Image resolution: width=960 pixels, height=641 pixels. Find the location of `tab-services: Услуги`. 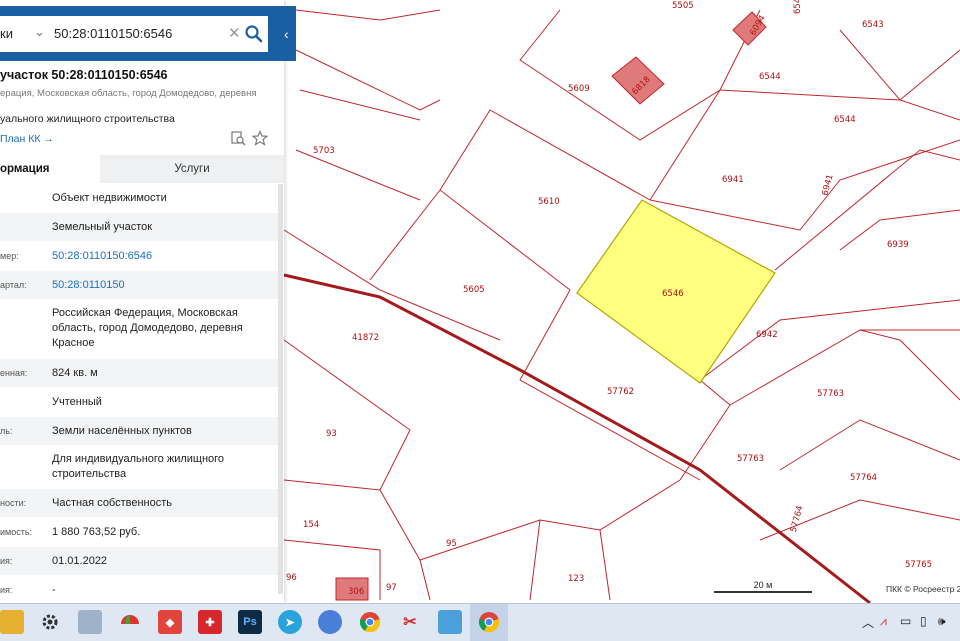

tab-services: Услуги is located at coordinates (192, 169).